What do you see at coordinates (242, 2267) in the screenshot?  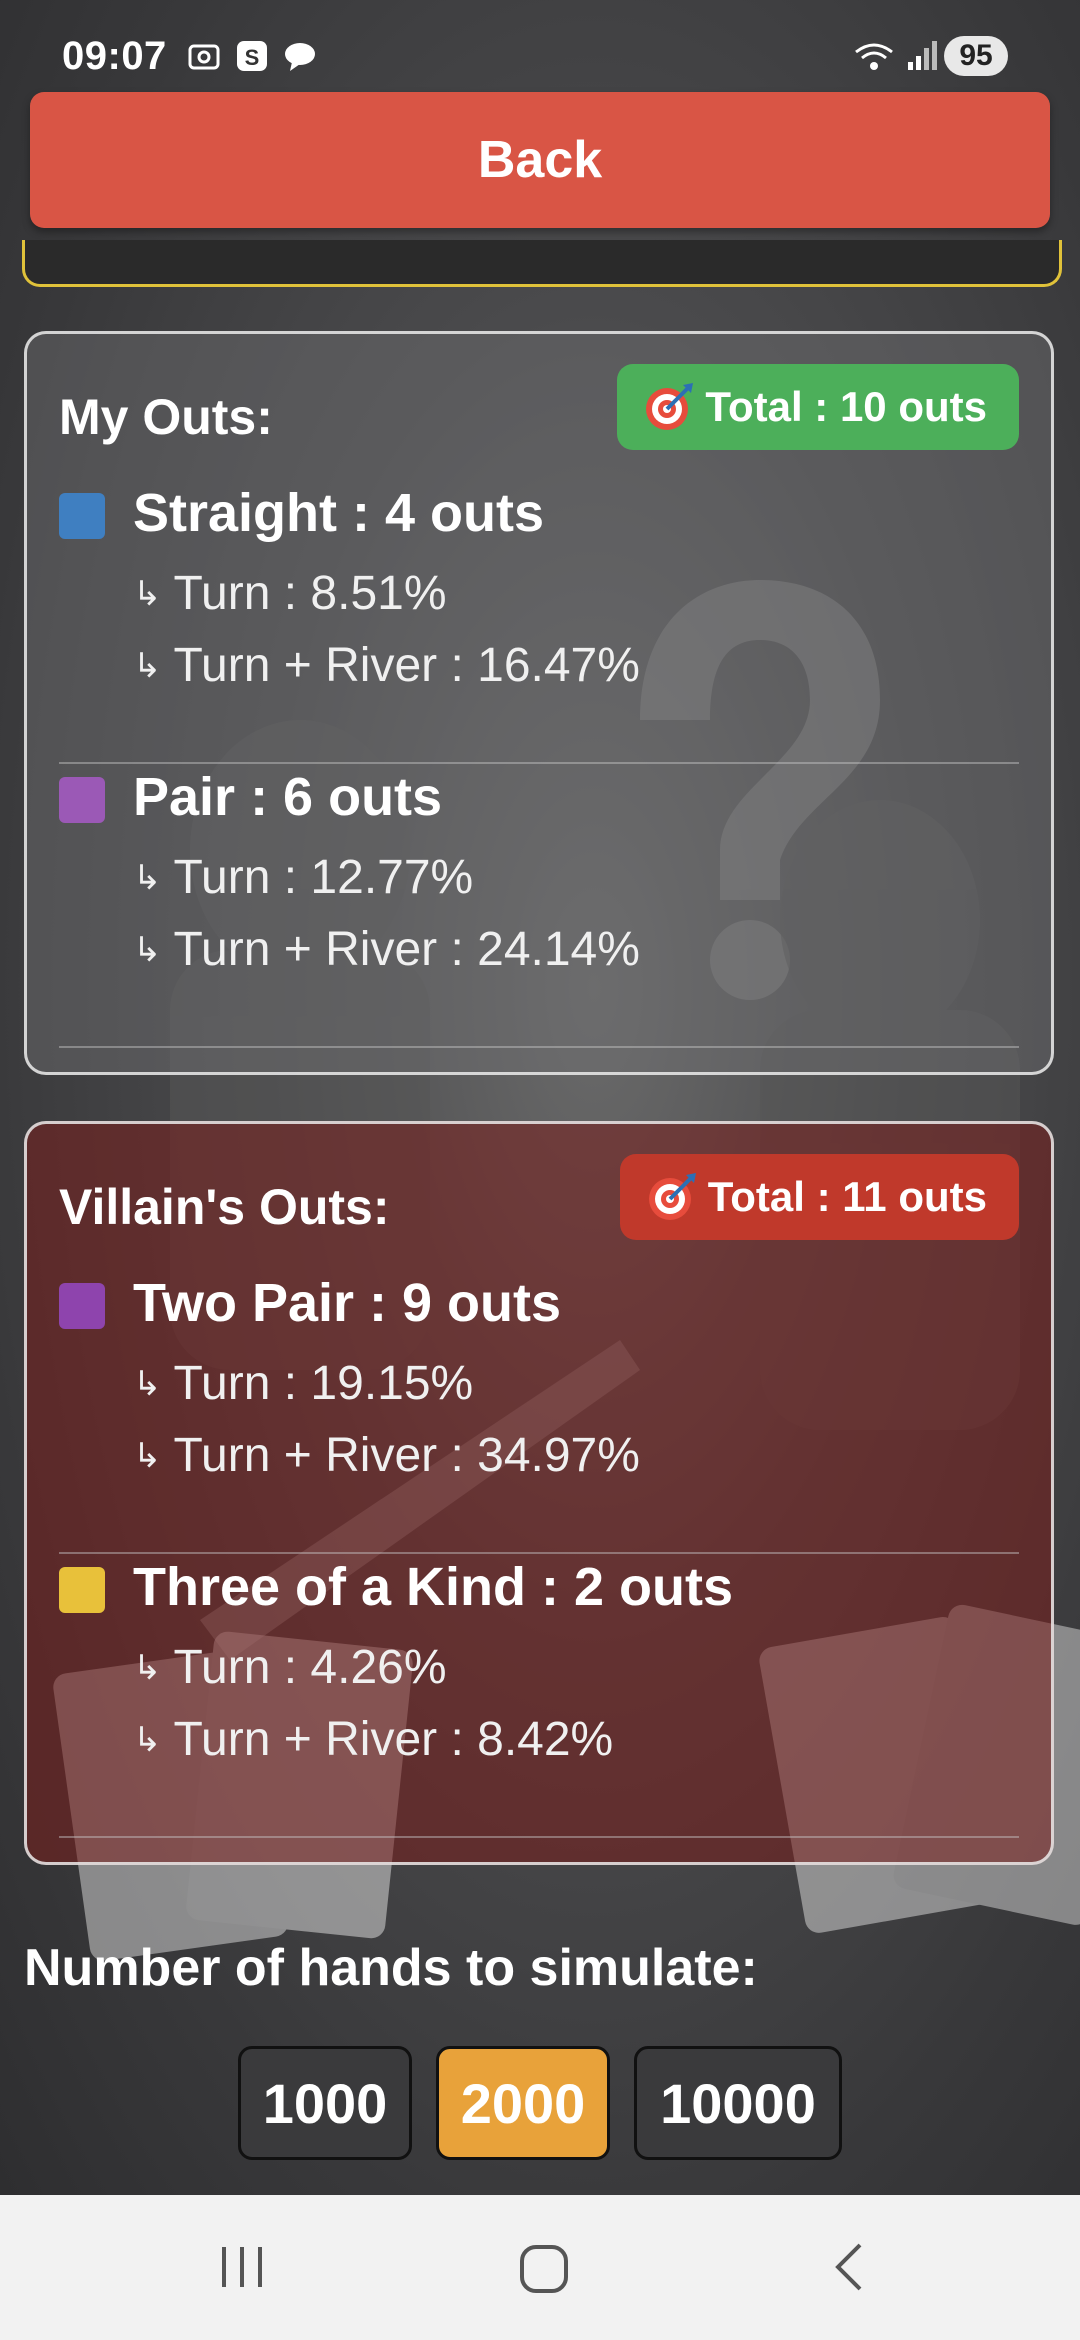 I see `recent-apps-icon` at bounding box center [242, 2267].